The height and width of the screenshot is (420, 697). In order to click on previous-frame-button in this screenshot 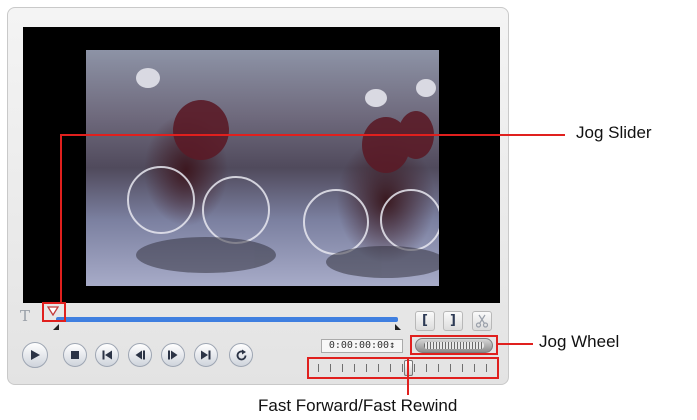, I will do `click(140, 355)`.